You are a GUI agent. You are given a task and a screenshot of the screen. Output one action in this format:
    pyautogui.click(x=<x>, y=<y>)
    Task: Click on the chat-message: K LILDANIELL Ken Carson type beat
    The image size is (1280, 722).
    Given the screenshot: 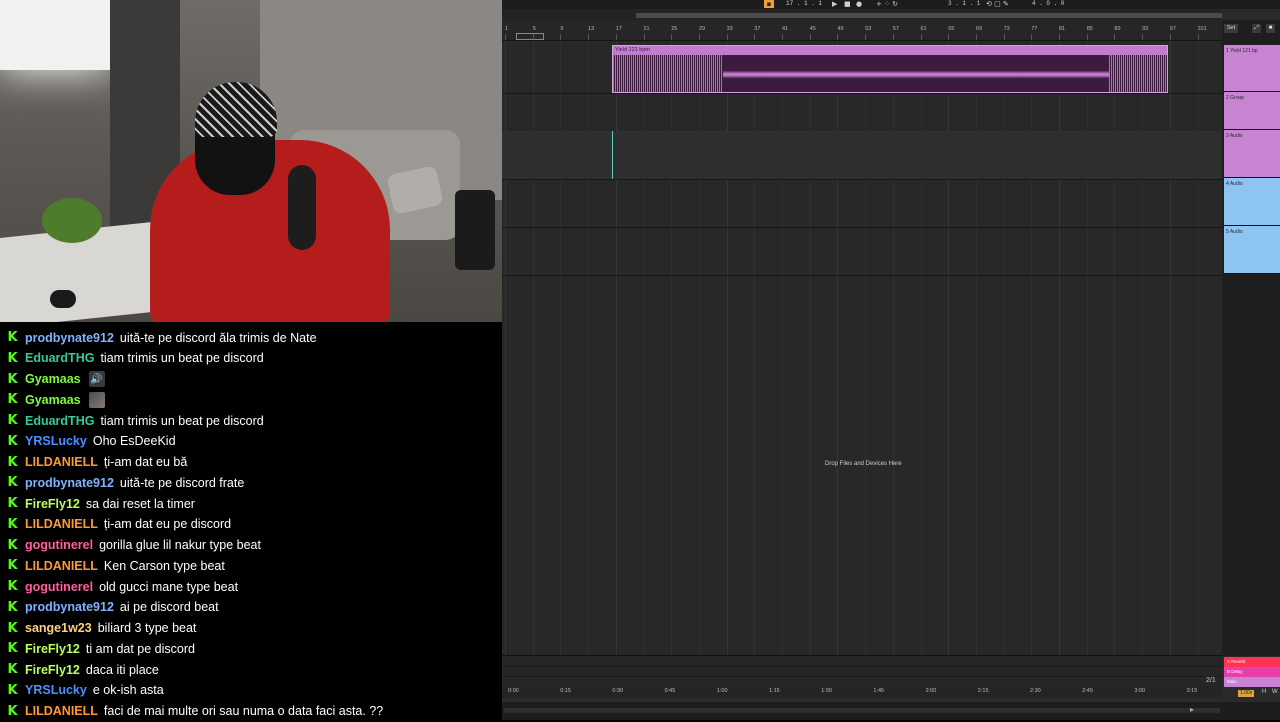 What is the action you would take?
    pyautogui.click(x=112, y=565)
    